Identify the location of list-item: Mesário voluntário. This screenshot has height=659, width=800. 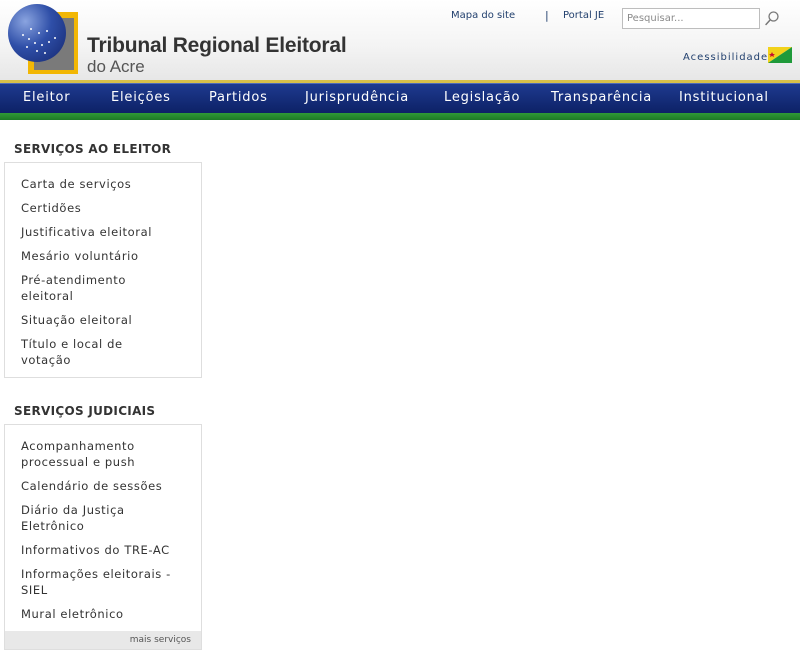
(107, 256).